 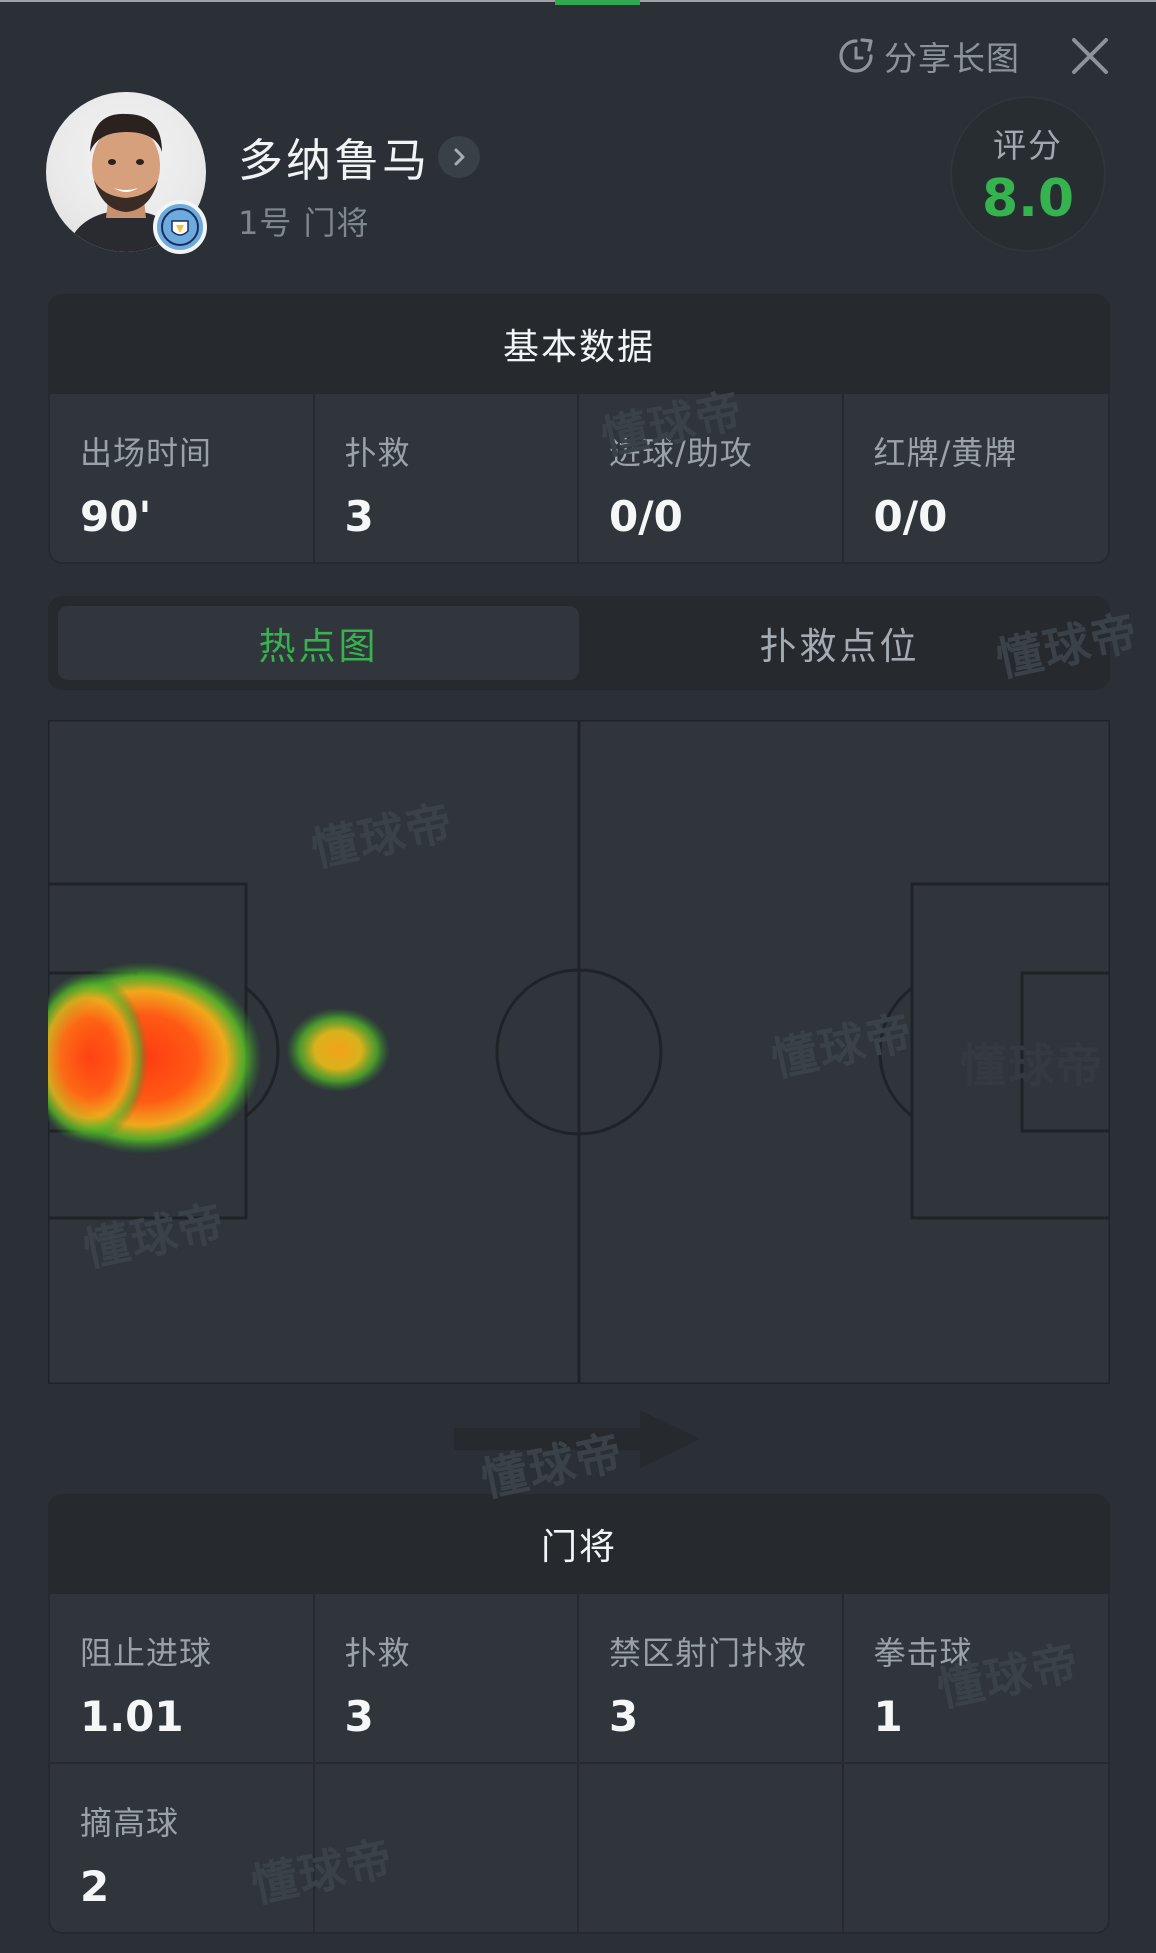 What do you see at coordinates (182, 477) in the screenshot?
I see `stat-minutes: 出场时间 90'` at bounding box center [182, 477].